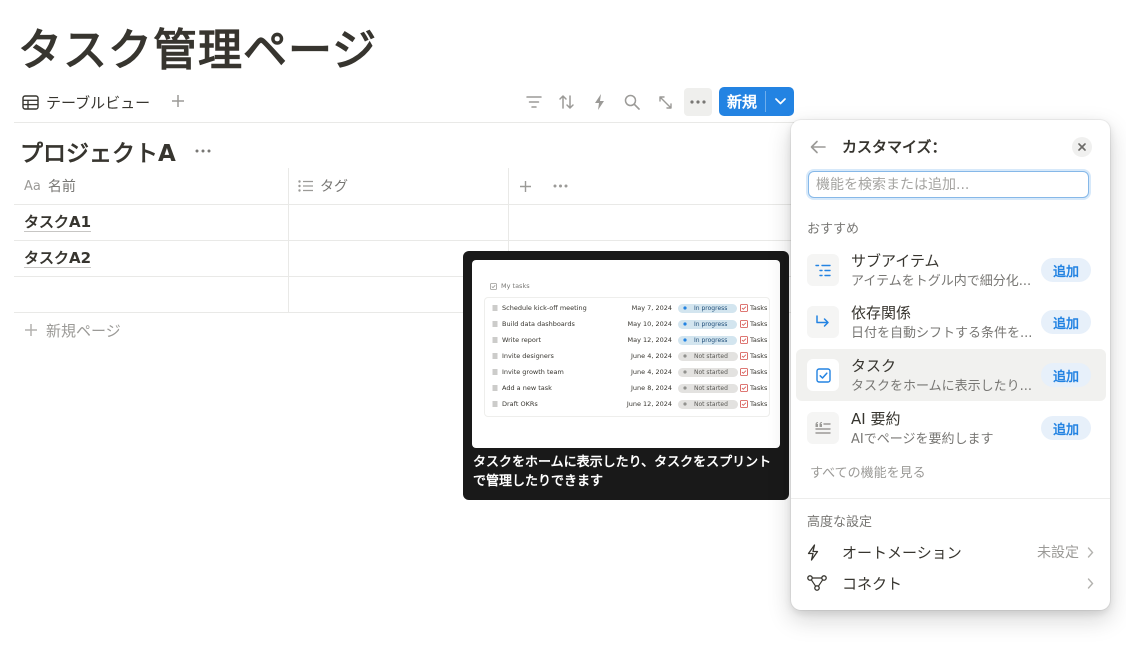 The height and width of the screenshot is (653, 1126). I want to click on filter-button, so click(534, 102).